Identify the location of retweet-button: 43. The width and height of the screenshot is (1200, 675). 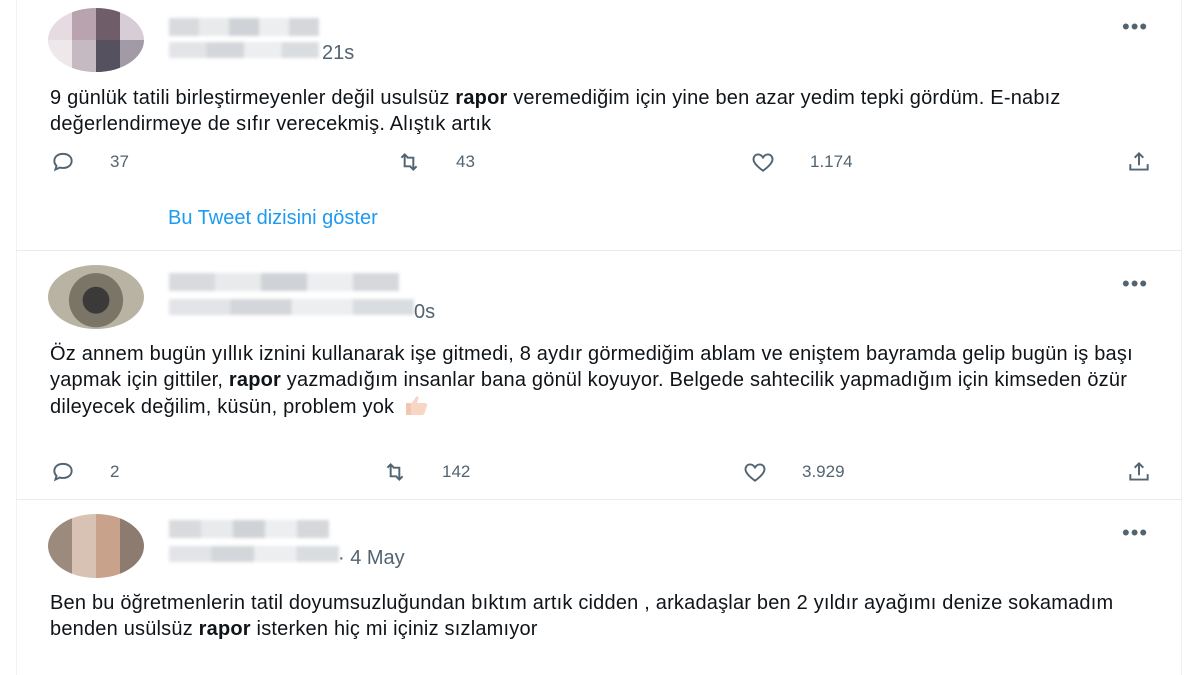
(435, 162).